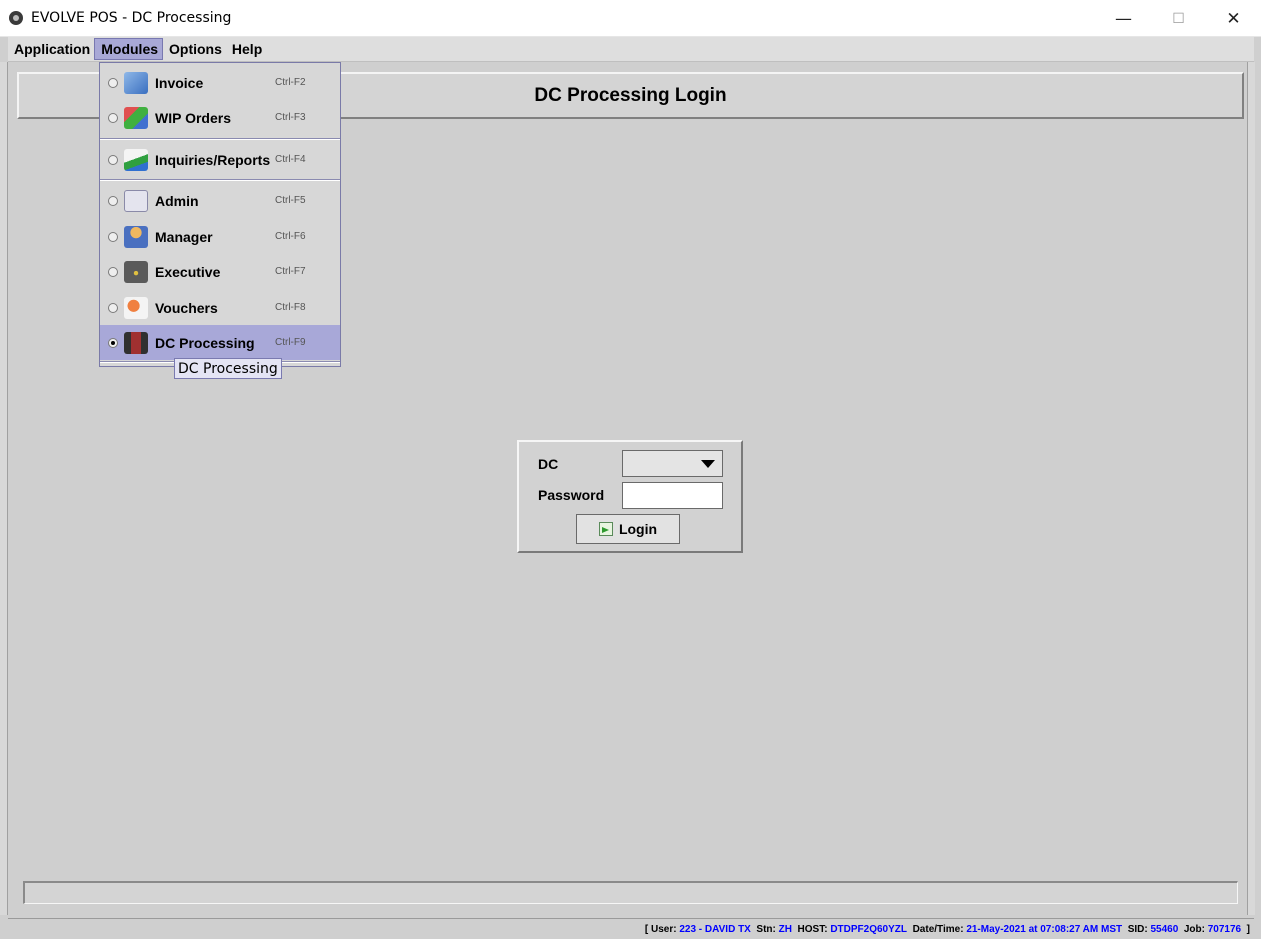 This screenshot has width=1261, height=939. I want to click on menu-item-shortcut: Ctrl-F5, so click(290, 200).